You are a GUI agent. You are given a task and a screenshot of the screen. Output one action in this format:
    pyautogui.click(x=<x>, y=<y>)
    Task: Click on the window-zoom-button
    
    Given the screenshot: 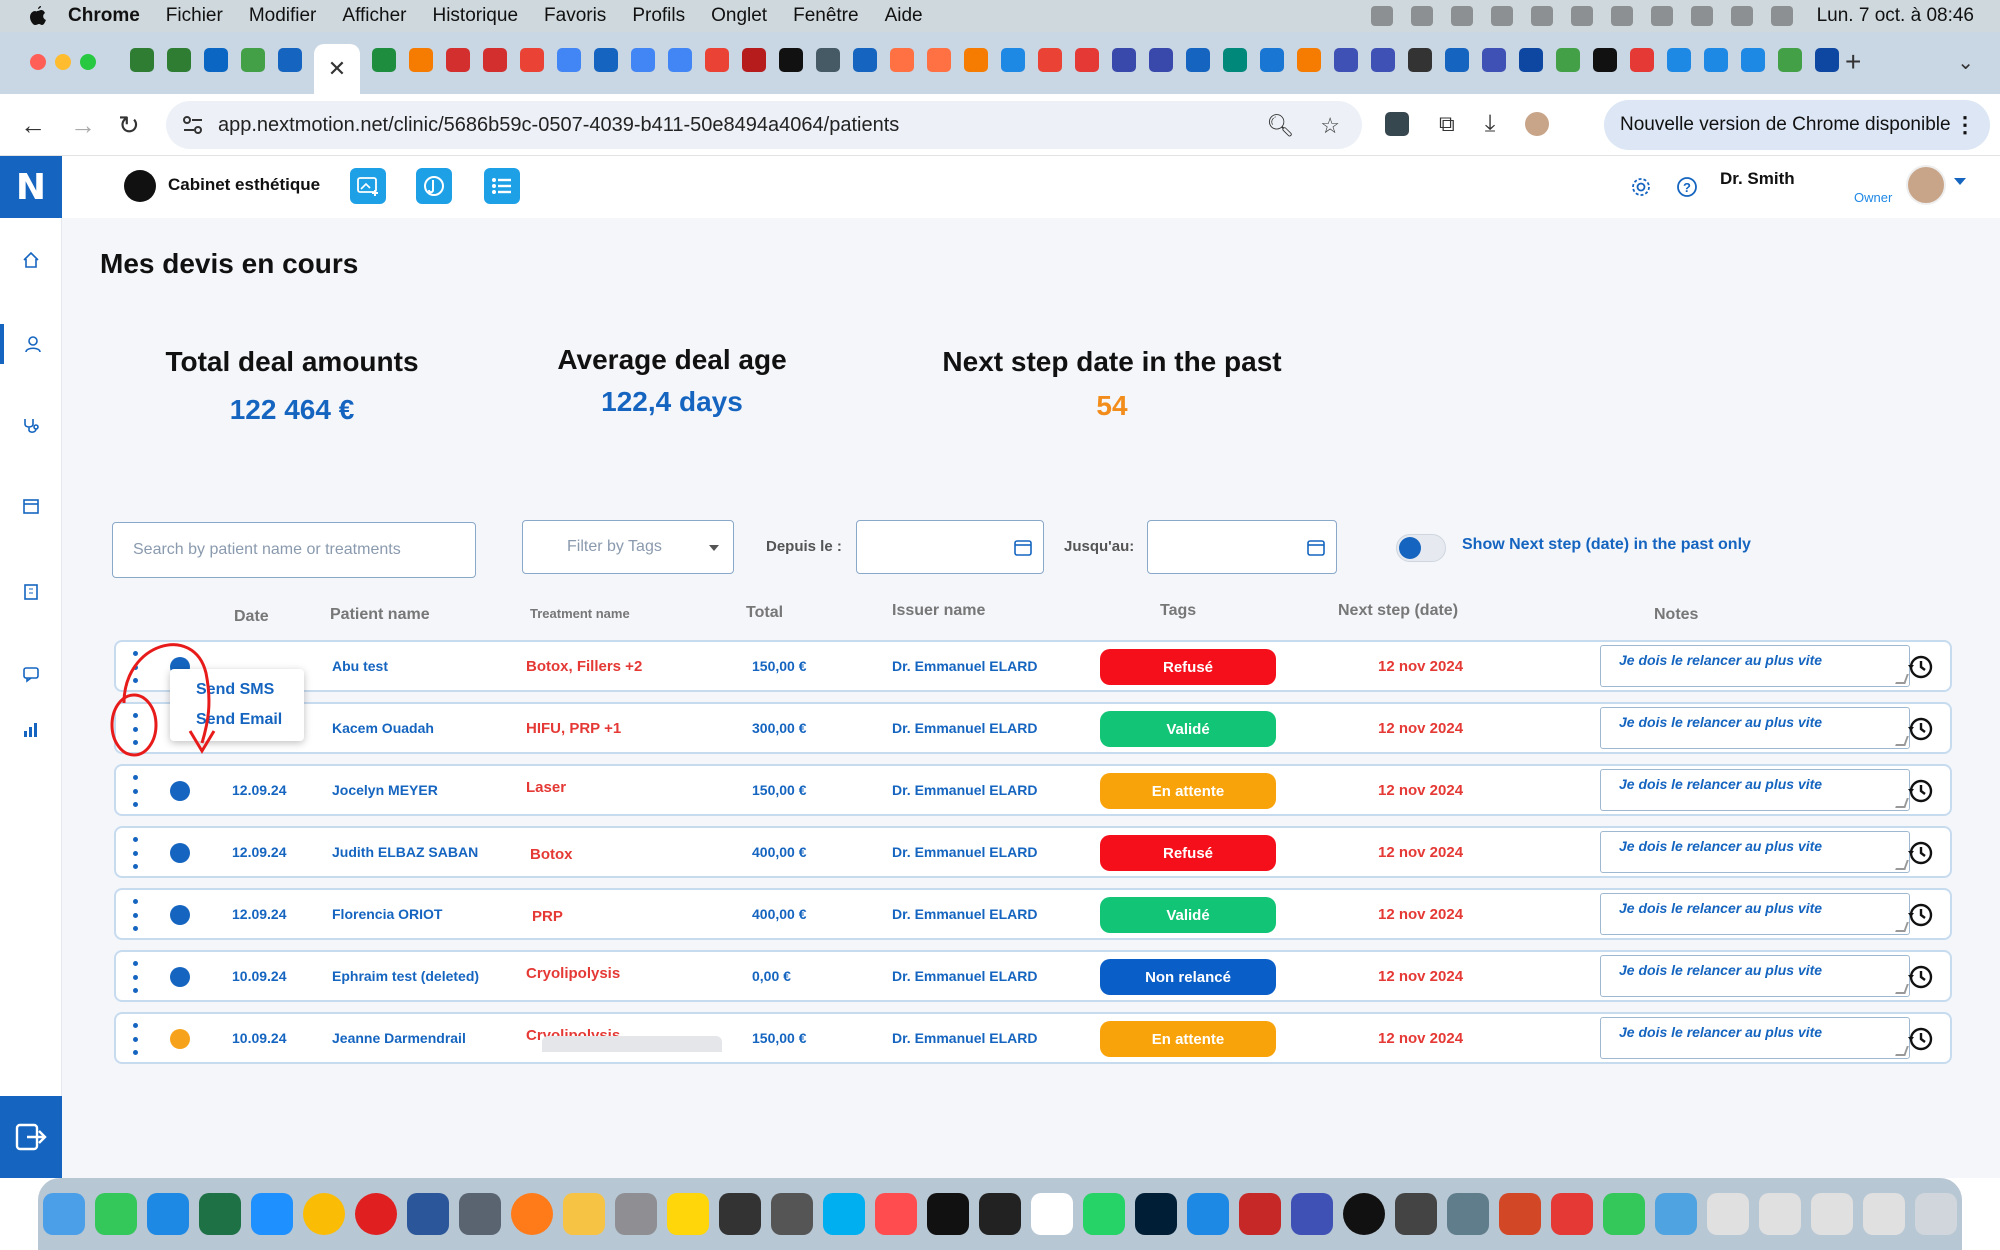 What is the action you would take?
    pyautogui.click(x=88, y=62)
    